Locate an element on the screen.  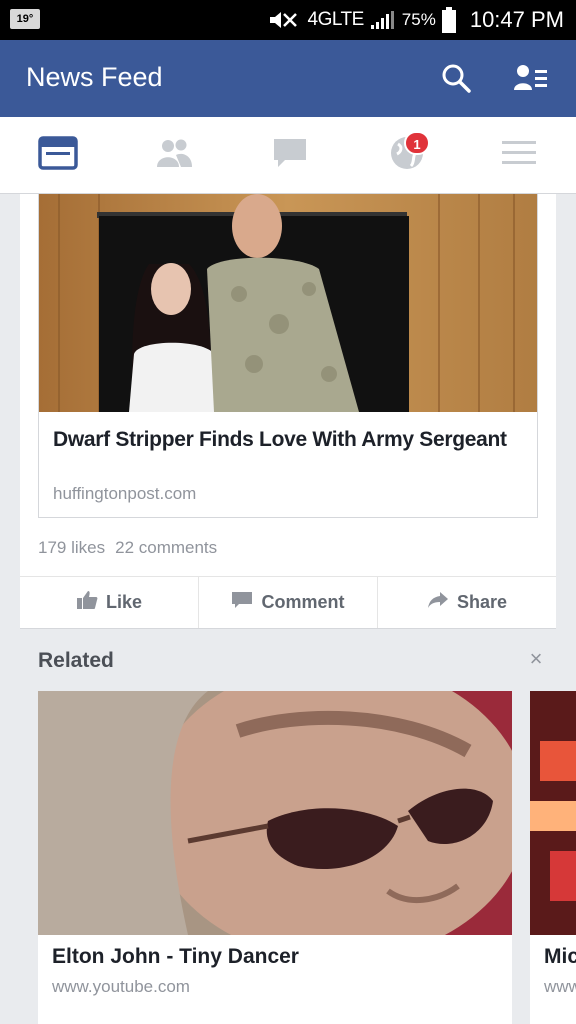
related-item: Mic www is located at coordinates (553, 857).